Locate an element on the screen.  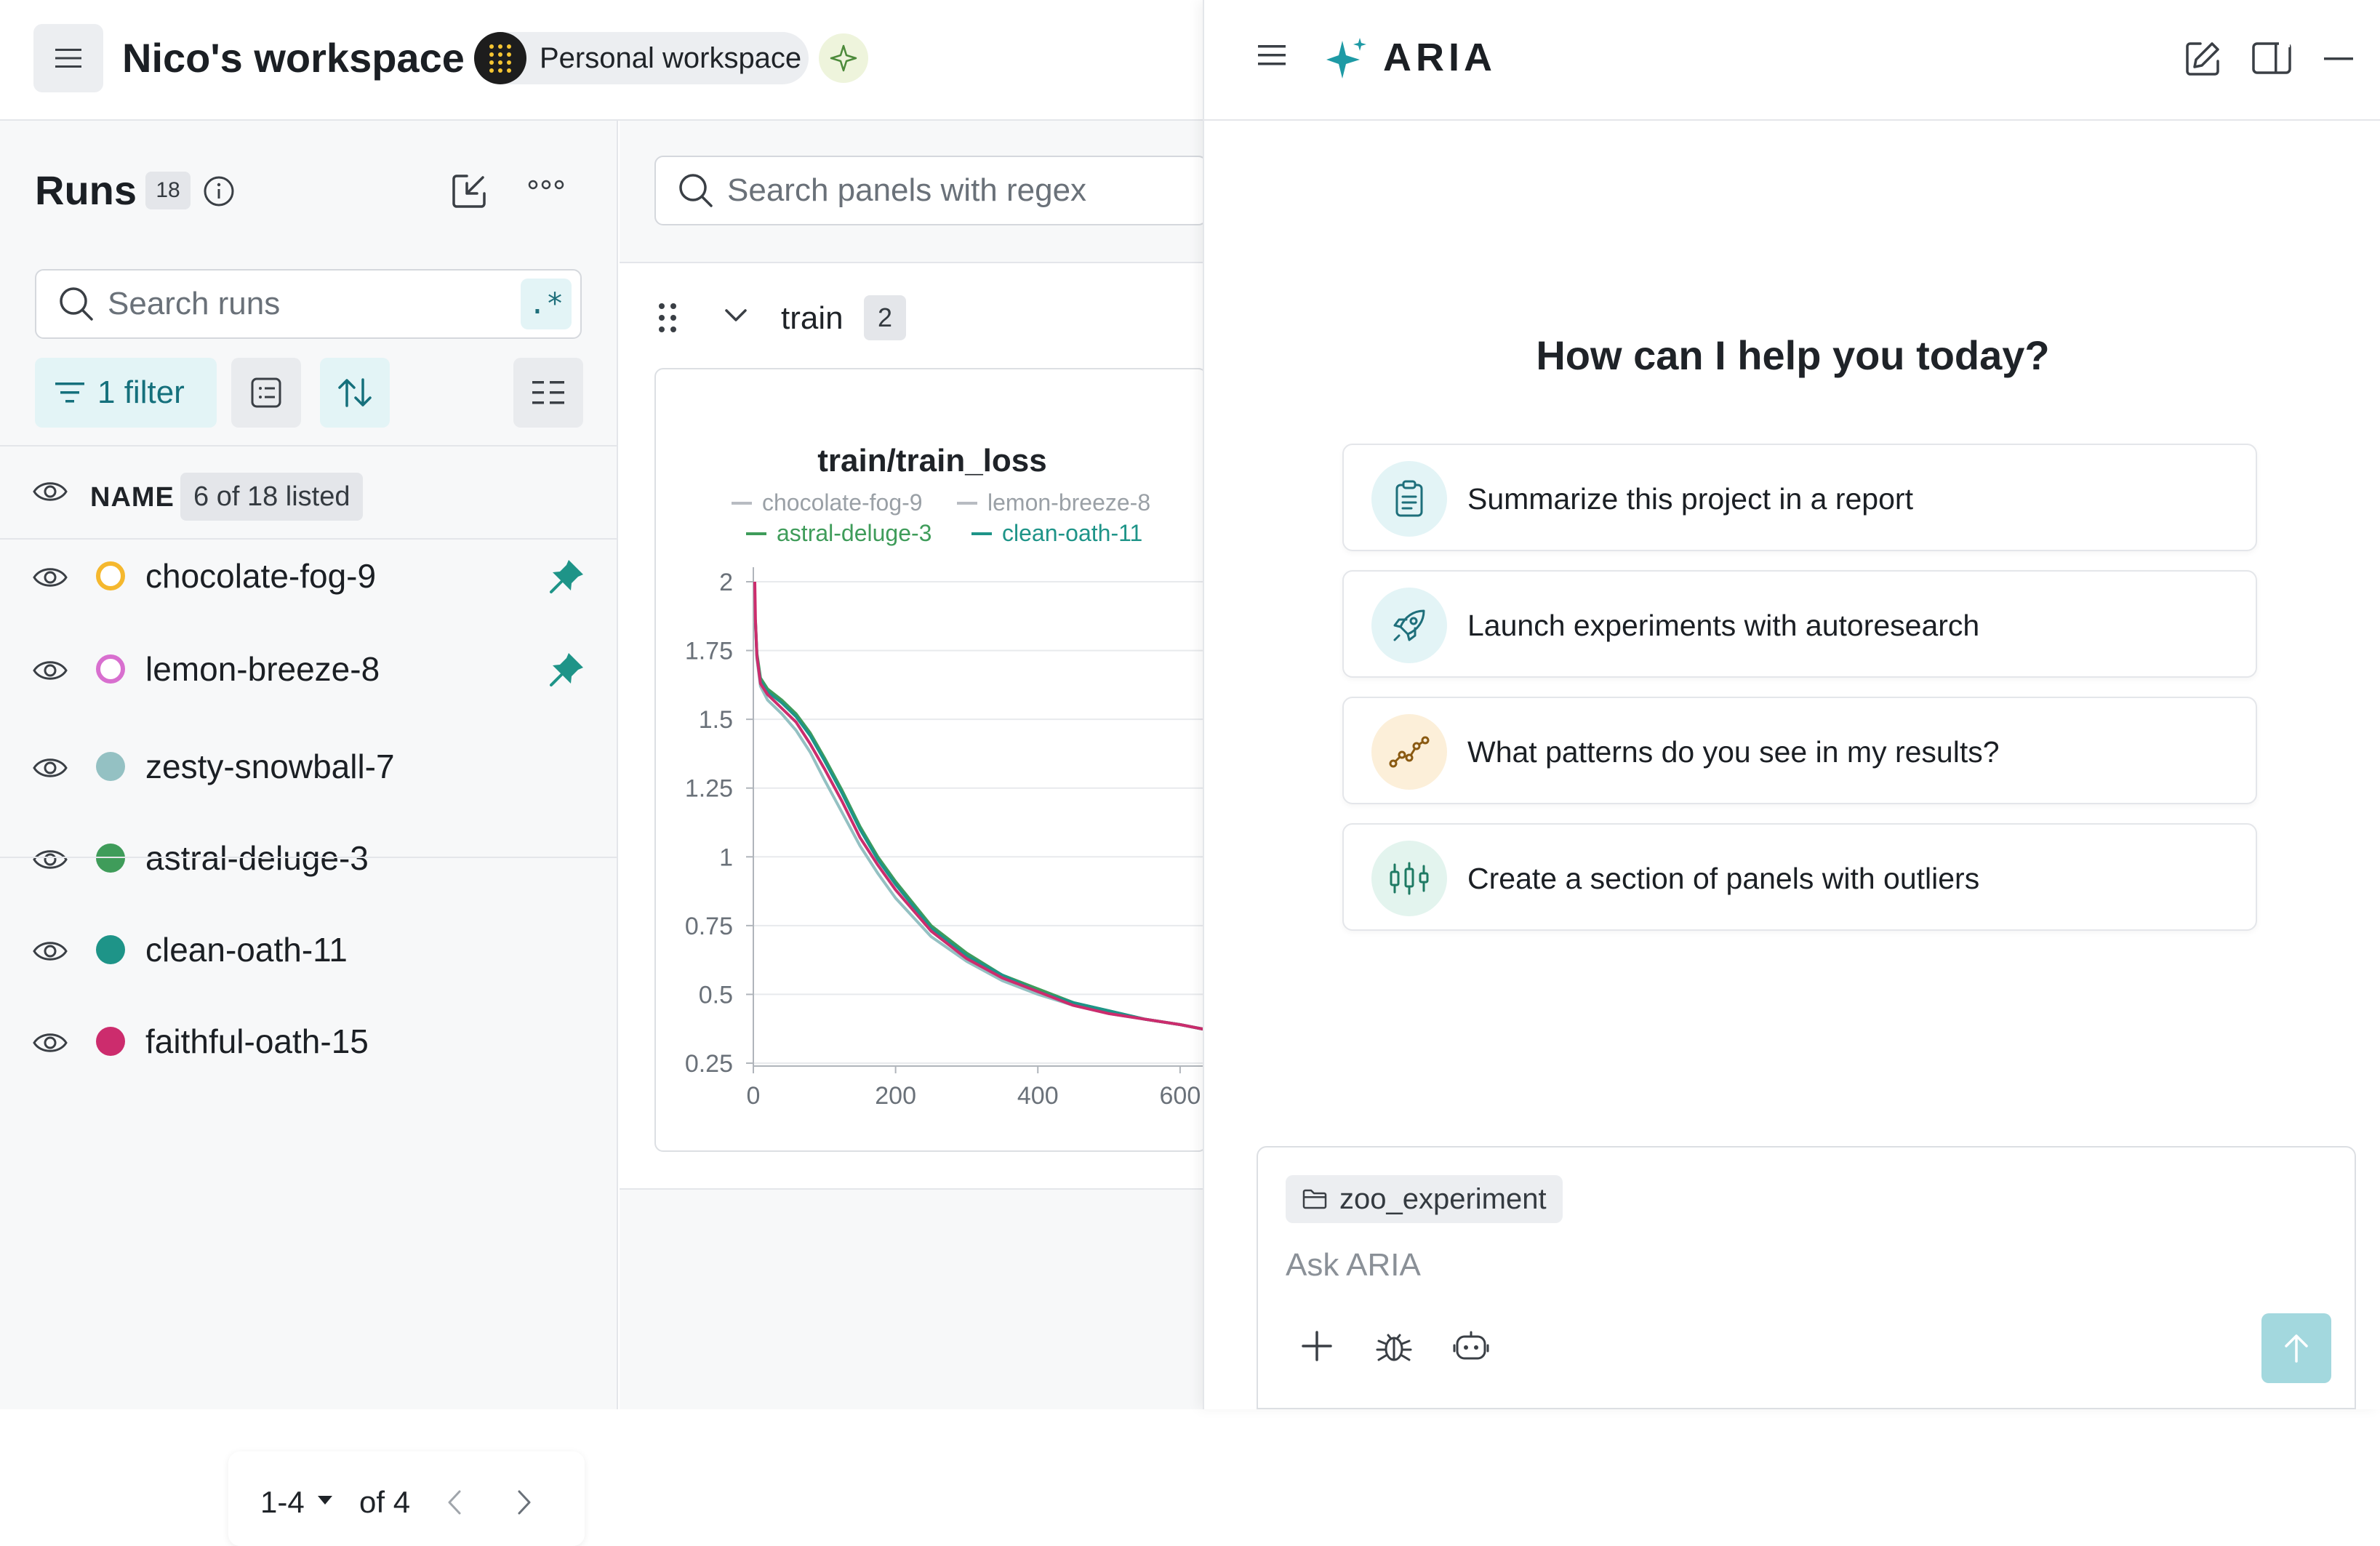
run-name: faithful-oath-15 is located at coordinates (257, 1041).